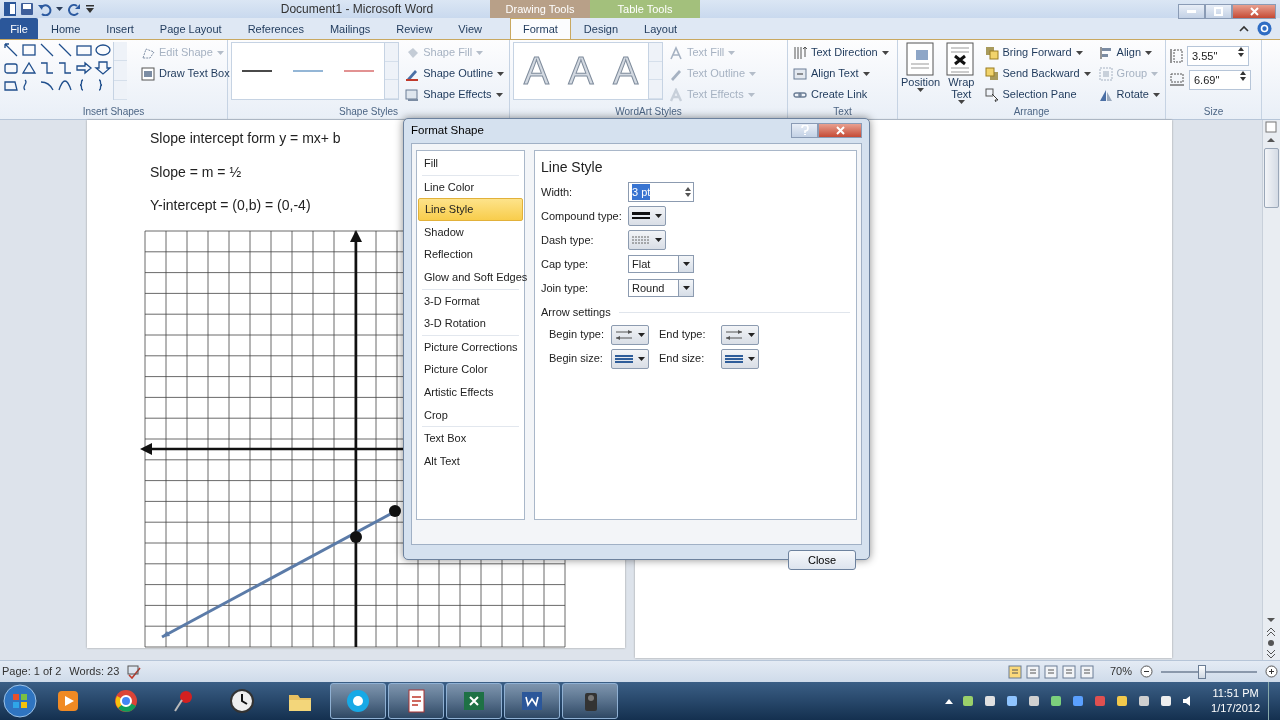 The width and height of the screenshot is (1280, 720). I want to click on spin-field: 3 pt, so click(661, 192).